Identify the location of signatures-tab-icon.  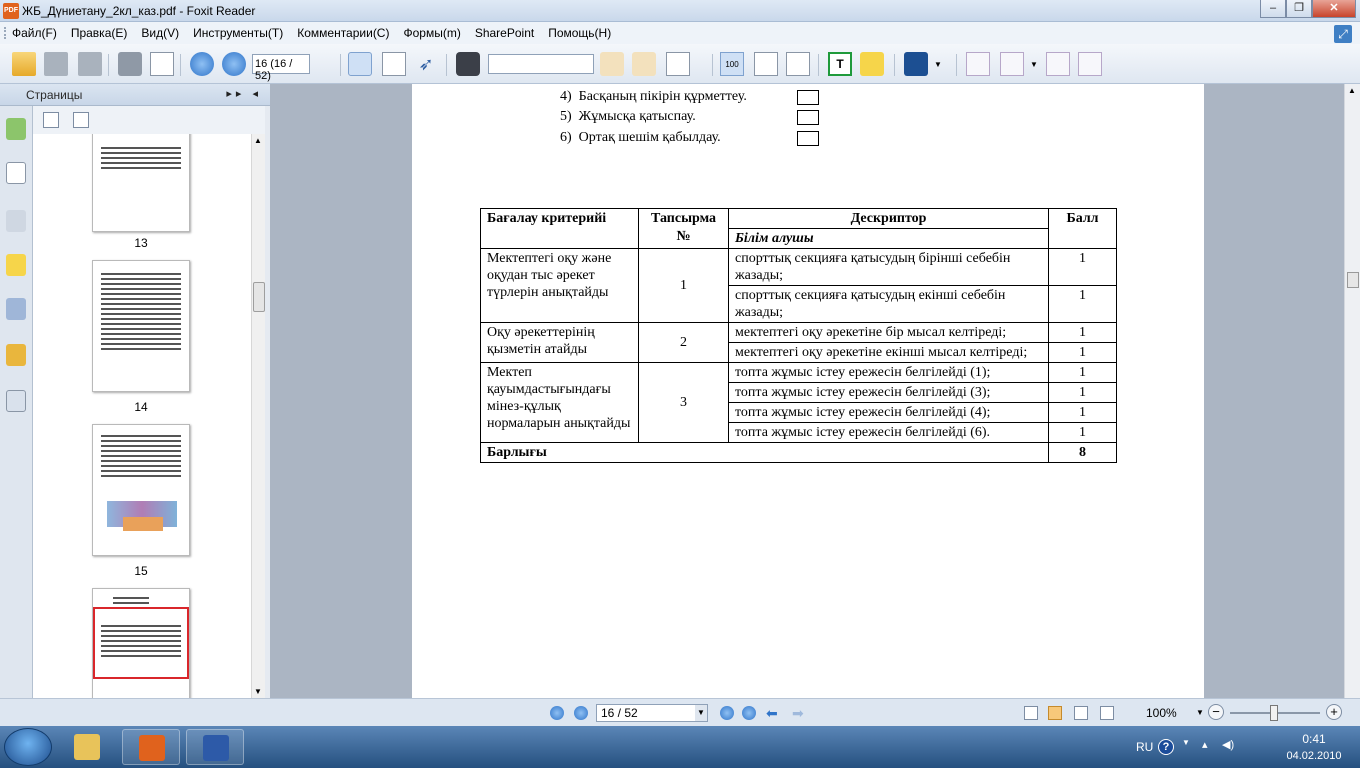
(16, 401).